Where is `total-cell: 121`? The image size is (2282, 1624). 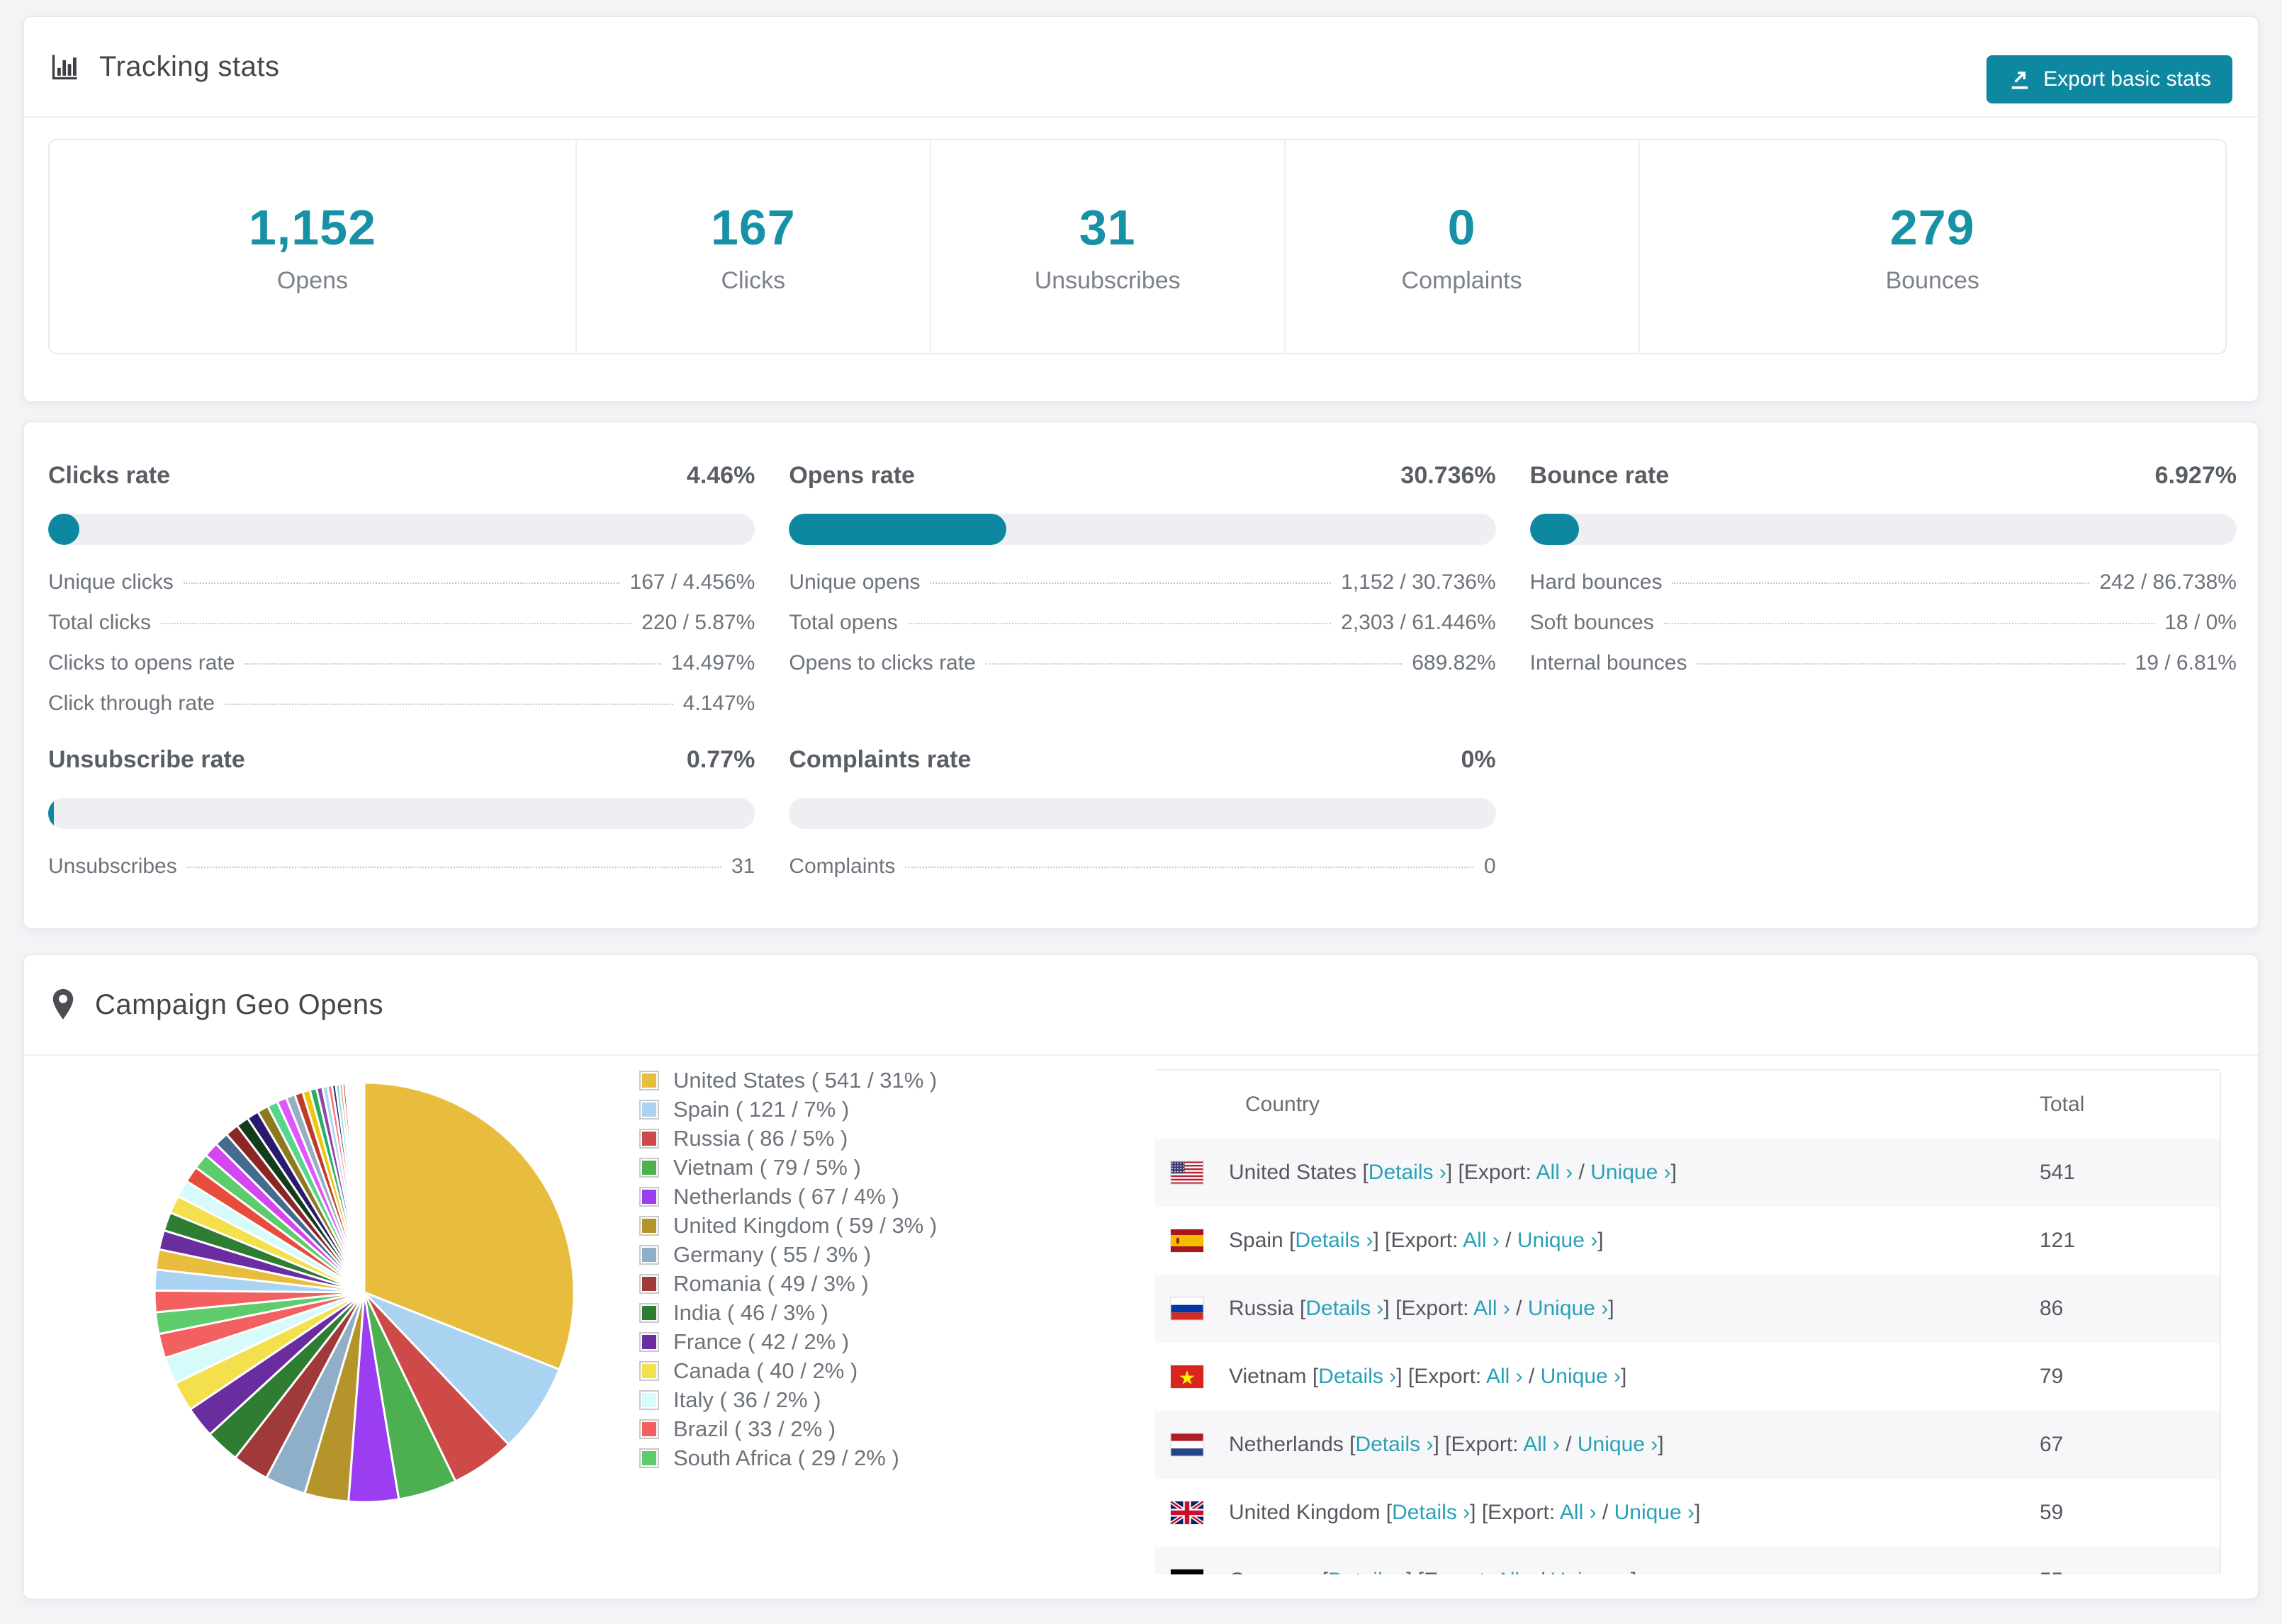
total-cell: 121 is located at coordinates (2058, 1241).